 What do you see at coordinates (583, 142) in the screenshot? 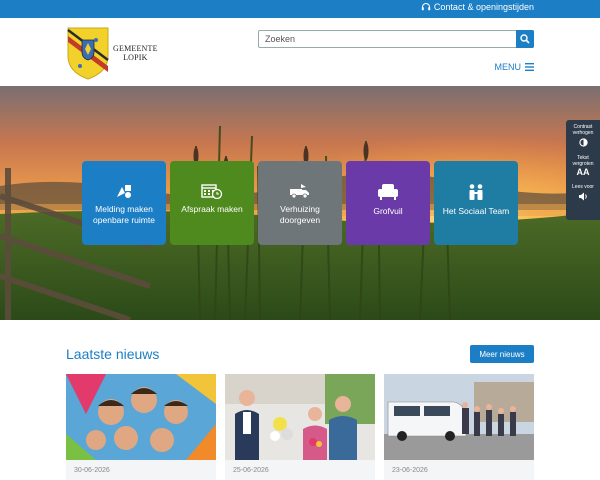
I see `contrast-icon` at bounding box center [583, 142].